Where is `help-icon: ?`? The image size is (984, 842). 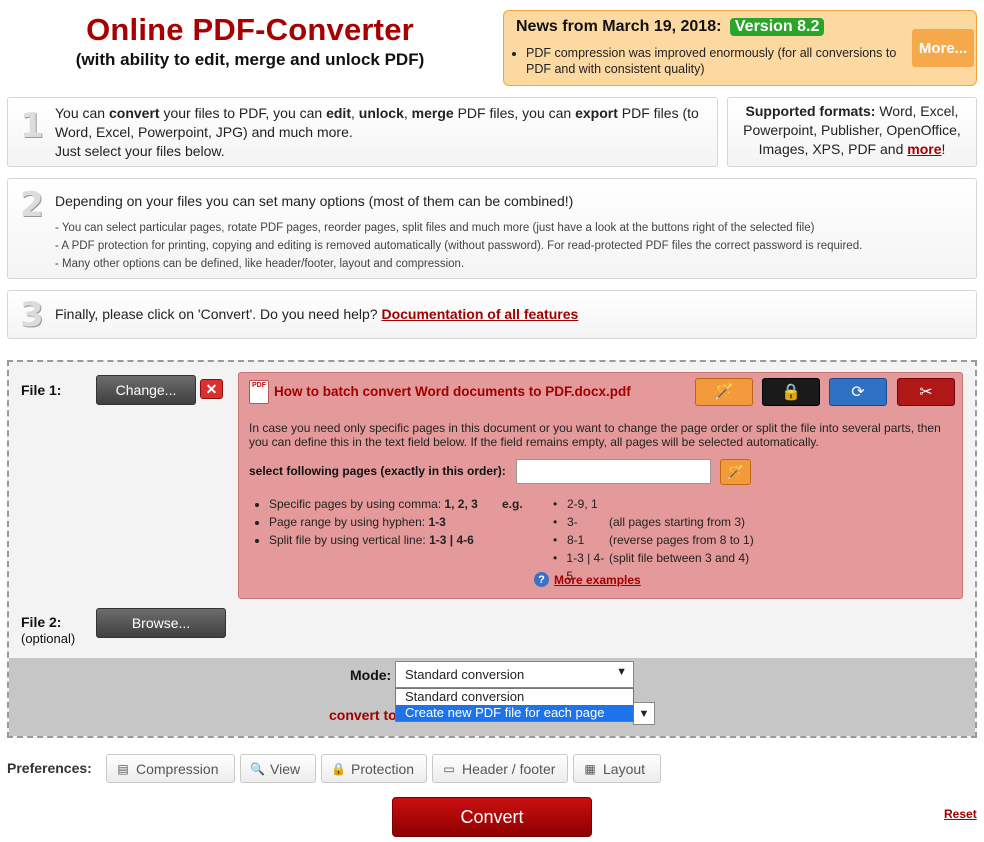
help-icon: ? is located at coordinates (541, 579).